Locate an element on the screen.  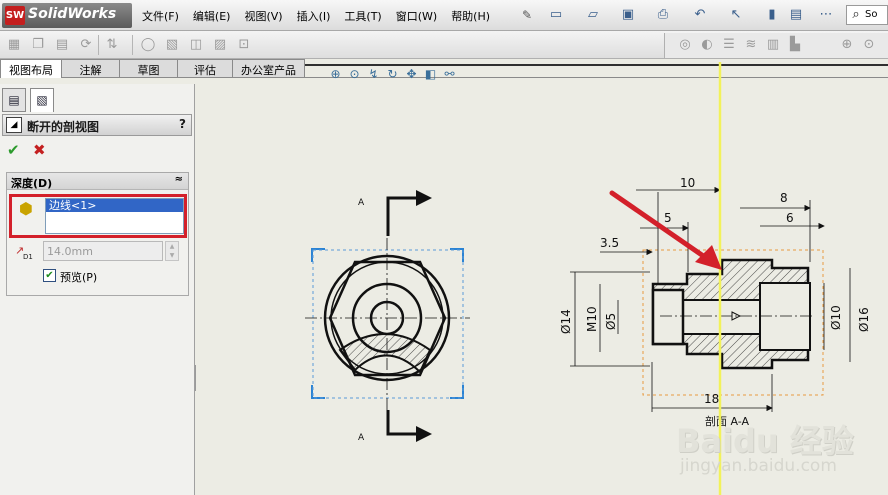
dim-10: 10 is located at coordinates (687, 183).